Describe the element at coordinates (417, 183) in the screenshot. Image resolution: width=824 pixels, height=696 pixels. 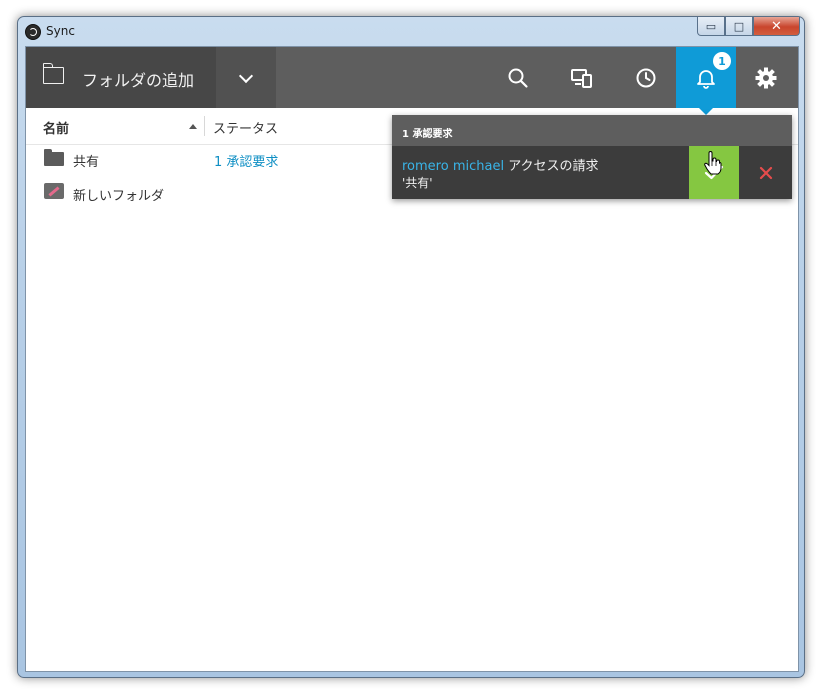
I see `request-folder-name: '共有'` at that location.